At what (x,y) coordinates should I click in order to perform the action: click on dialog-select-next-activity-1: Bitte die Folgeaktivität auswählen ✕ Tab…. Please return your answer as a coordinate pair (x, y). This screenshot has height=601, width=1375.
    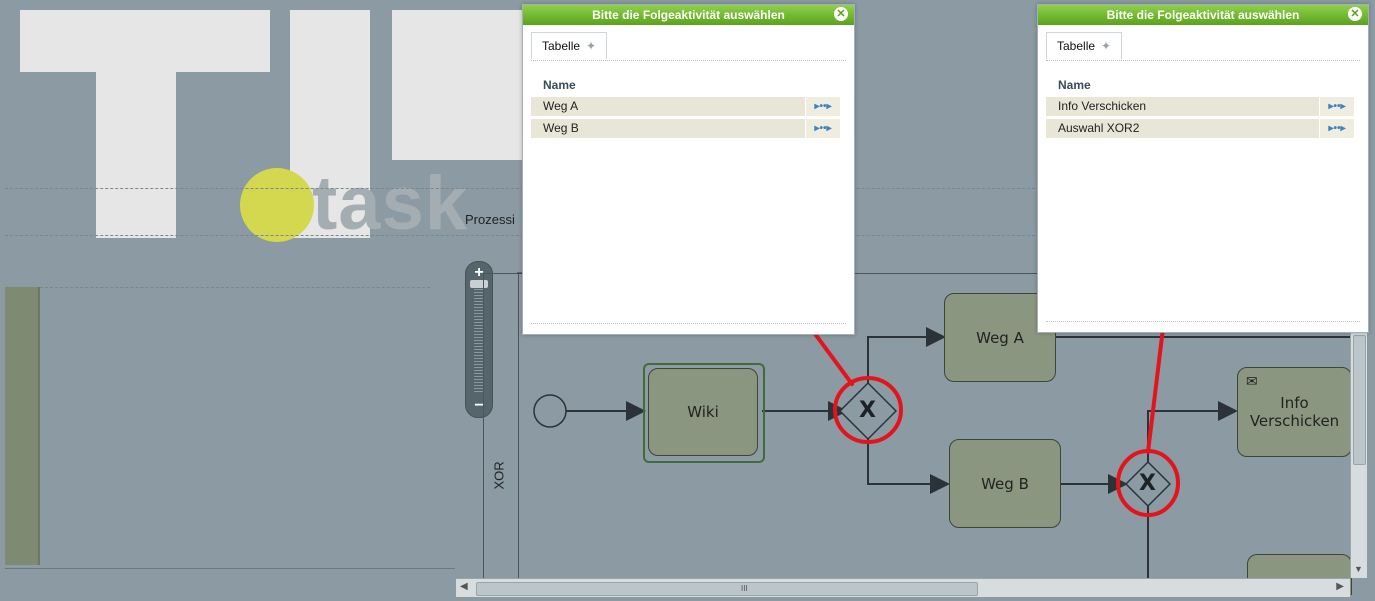
    Looking at the image, I should click on (688, 169).